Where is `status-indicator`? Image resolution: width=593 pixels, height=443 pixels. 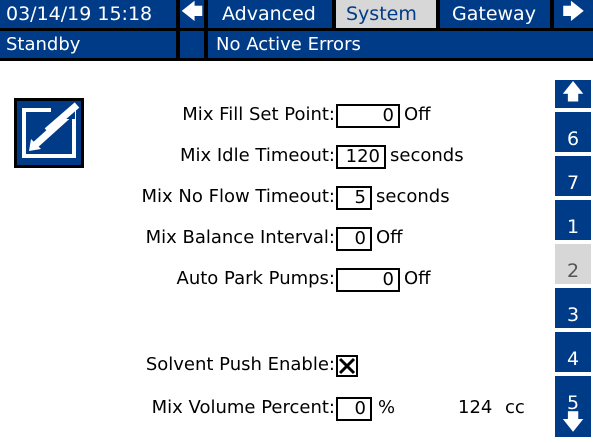 status-indicator is located at coordinates (192, 44).